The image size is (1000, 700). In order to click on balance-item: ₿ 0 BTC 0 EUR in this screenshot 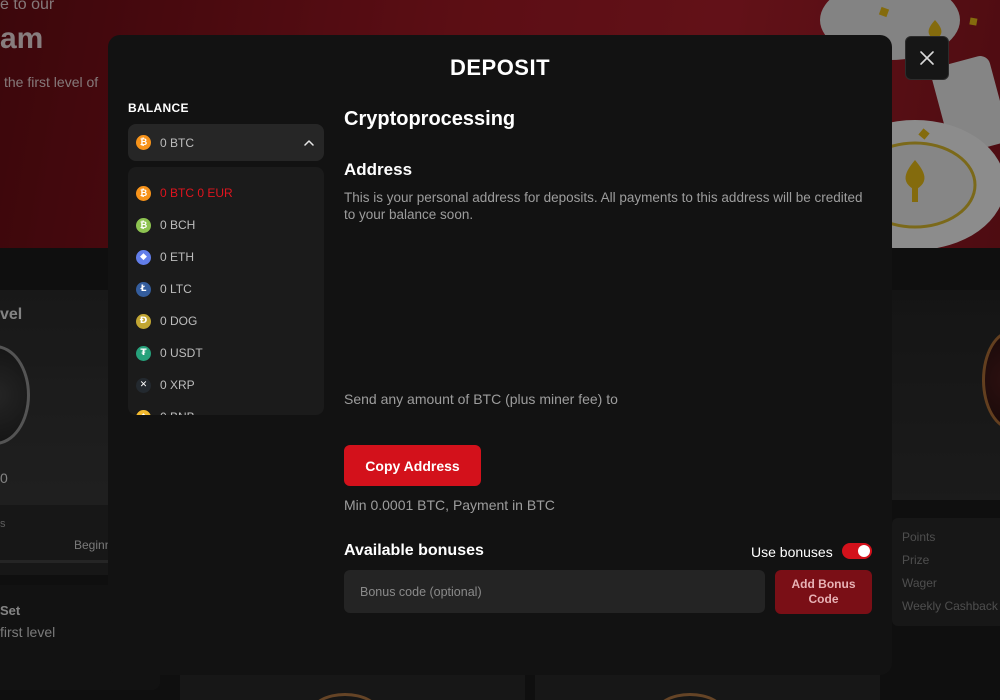, I will do `click(226, 193)`.